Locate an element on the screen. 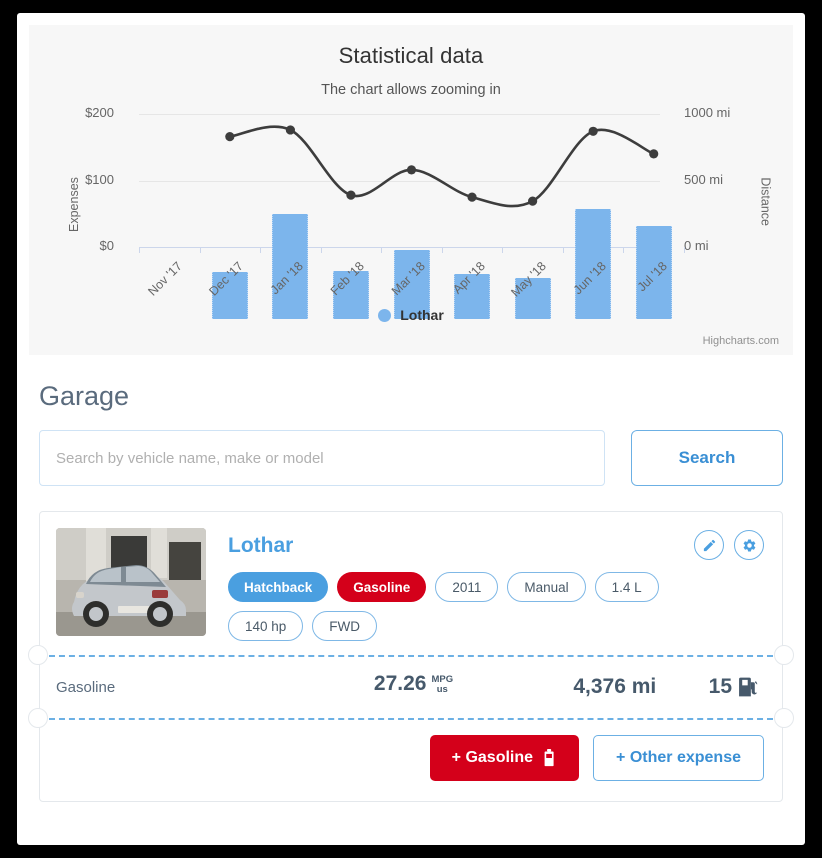 This screenshot has height=858, width=822. chart-title: Statistical data is located at coordinates (411, 55).